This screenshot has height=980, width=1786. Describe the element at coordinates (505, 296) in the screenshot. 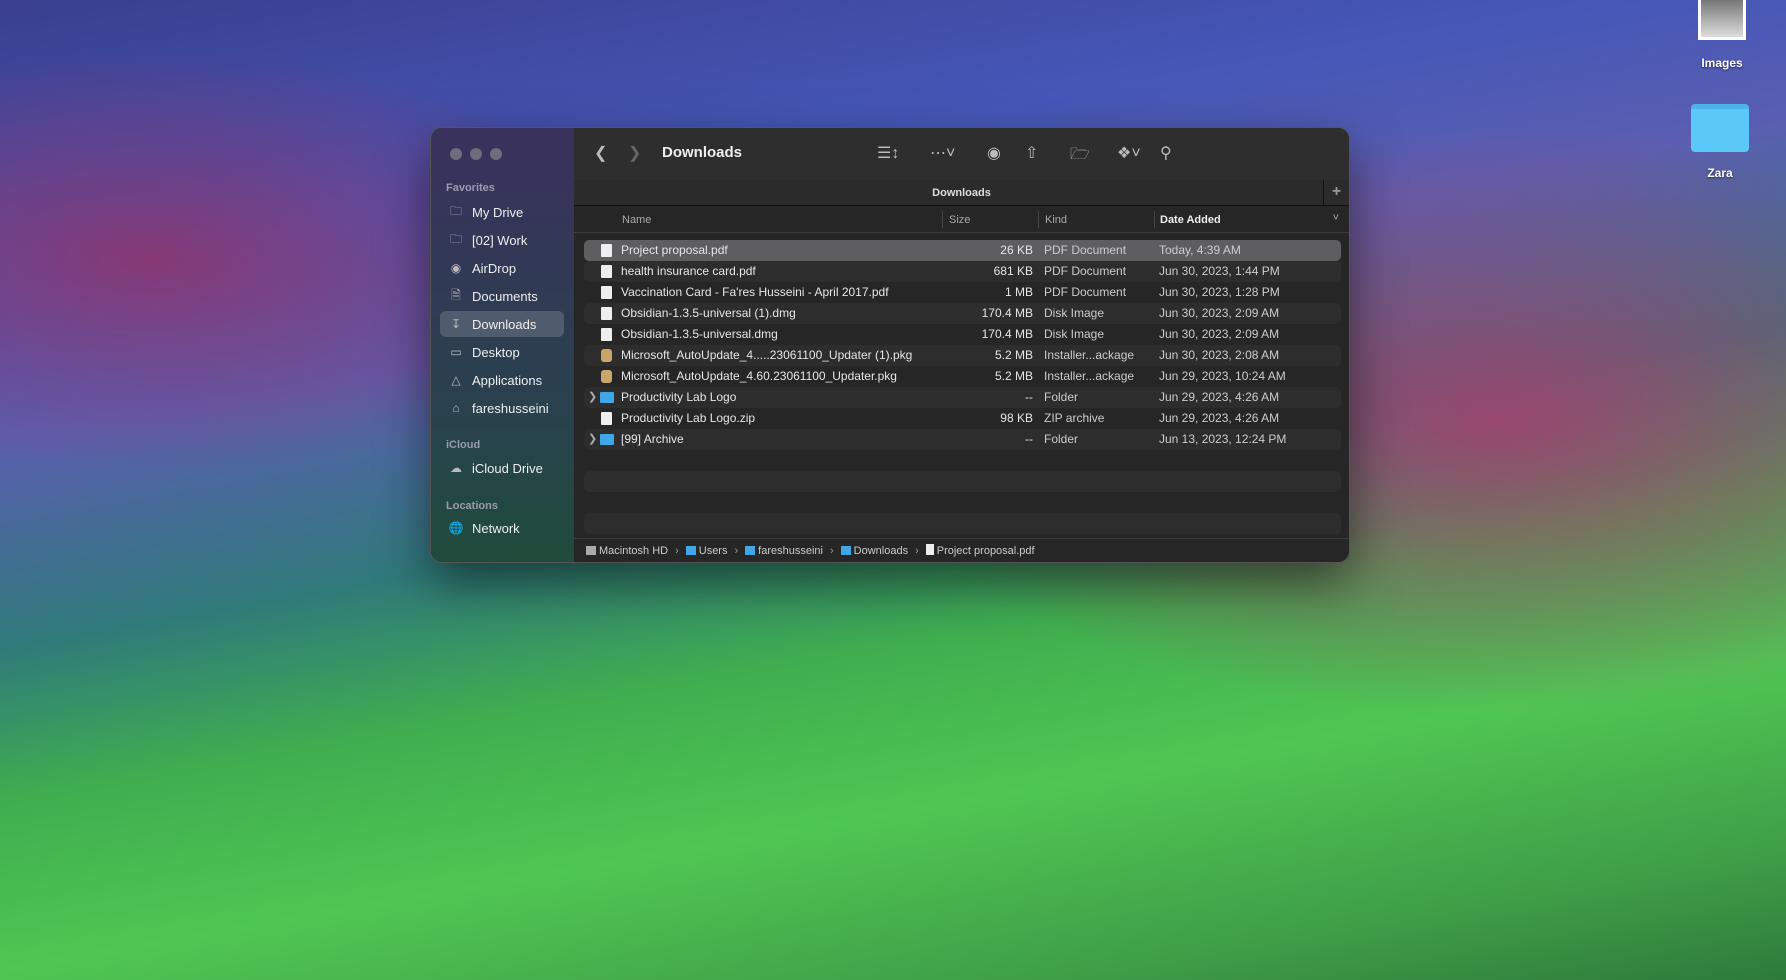

I see `sidebar-item-label: Documents` at that location.